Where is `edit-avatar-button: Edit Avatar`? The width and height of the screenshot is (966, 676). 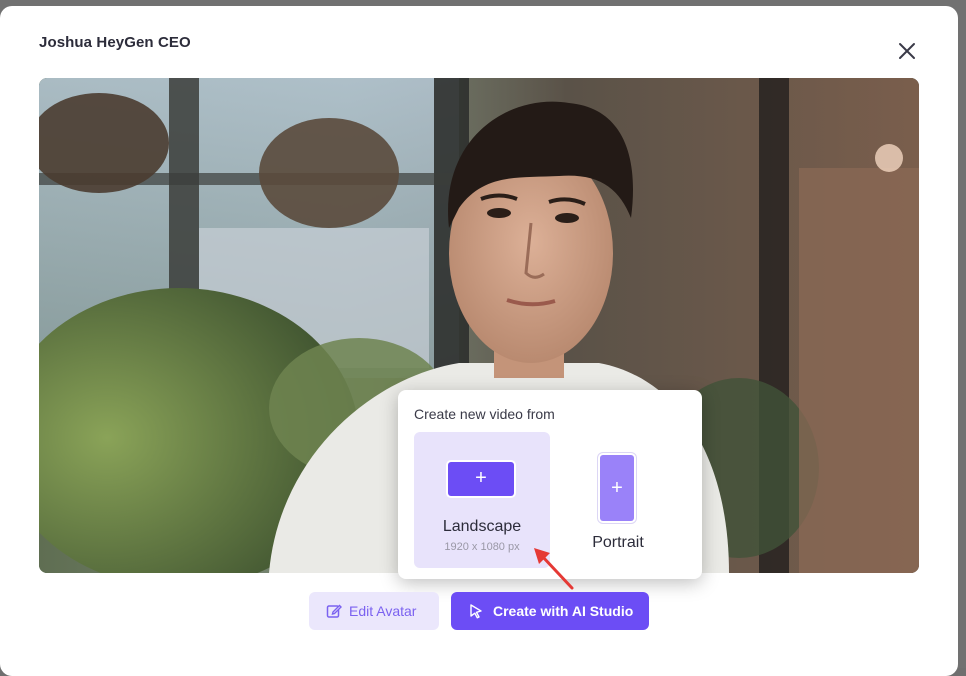 edit-avatar-button: Edit Avatar is located at coordinates (374, 611).